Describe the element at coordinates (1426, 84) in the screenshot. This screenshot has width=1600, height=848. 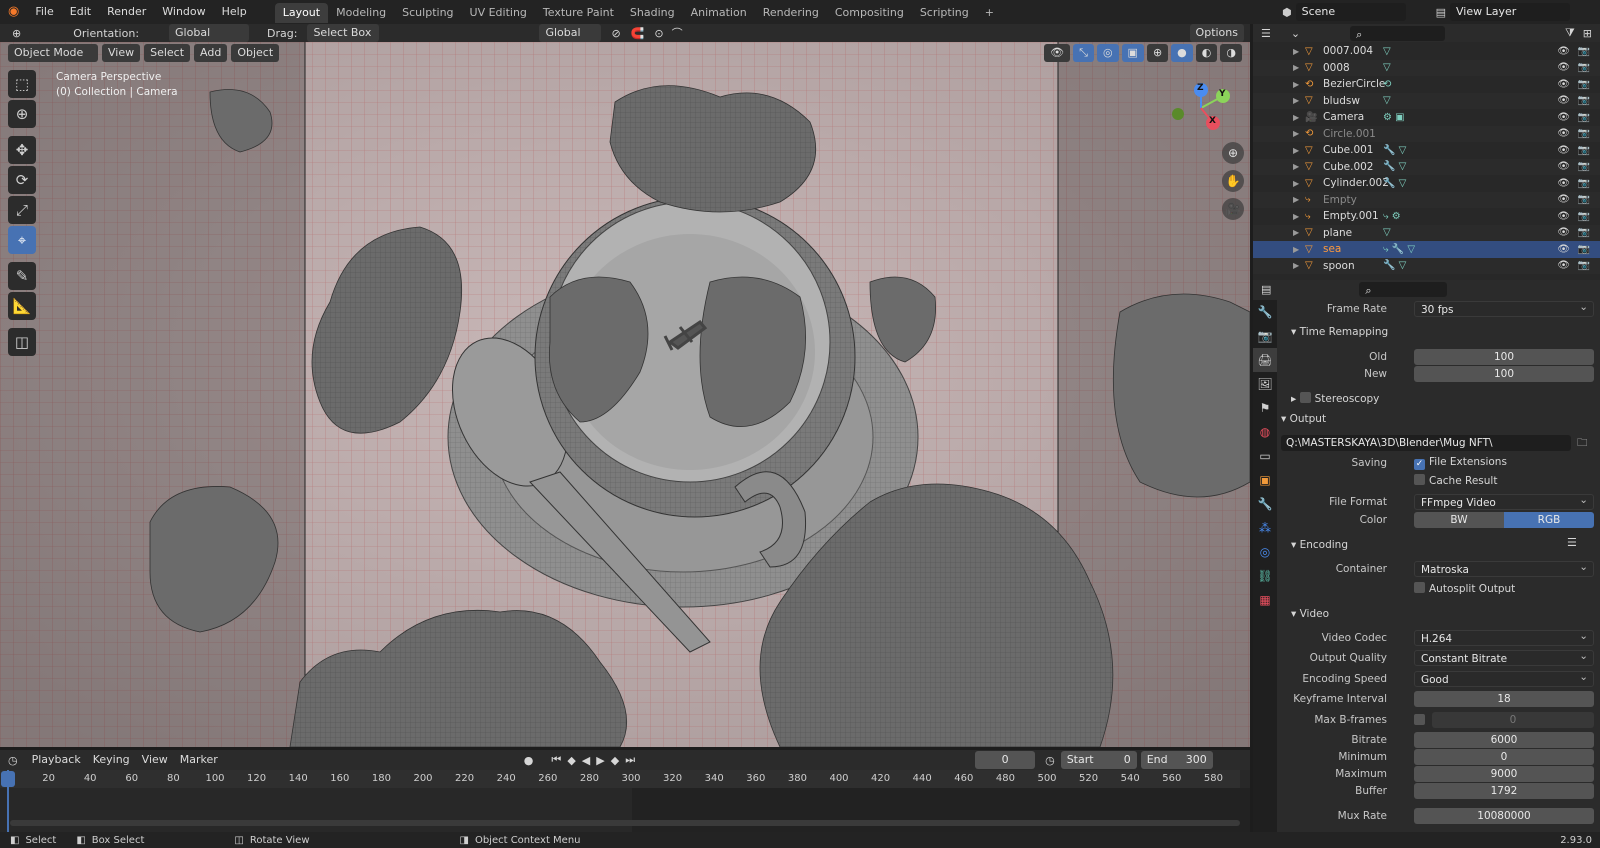
I see `outliner-row: ▶ ⟲ BezierCircle ⟲ 👁 📷` at that location.